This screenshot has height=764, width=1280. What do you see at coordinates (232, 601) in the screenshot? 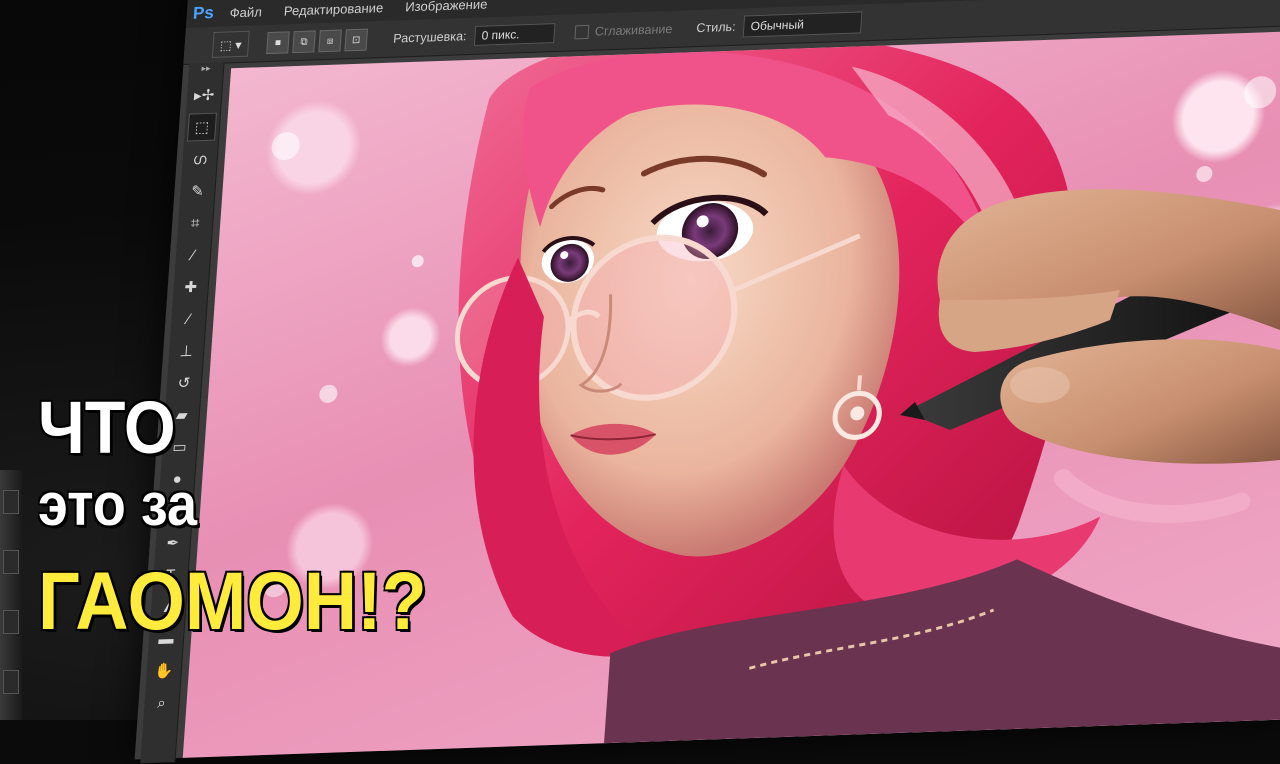
I see `overlay-title-line3: ГАОМОН!?` at bounding box center [232, 601].